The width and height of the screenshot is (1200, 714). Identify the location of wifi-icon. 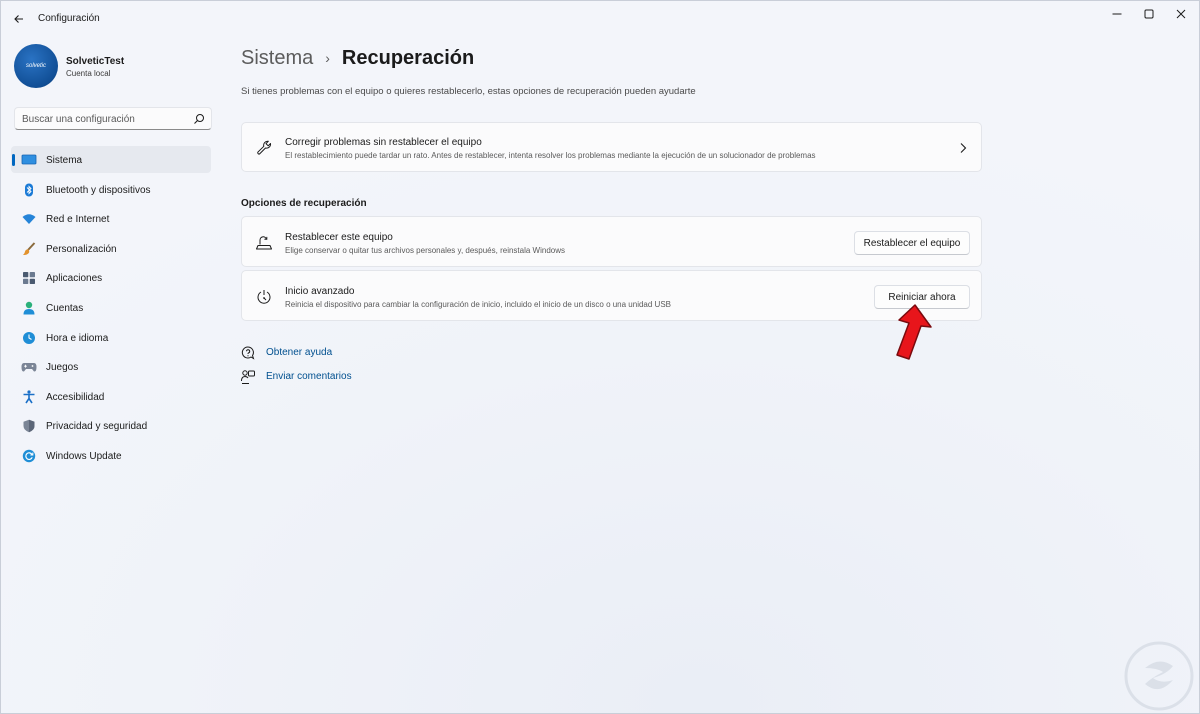
(29, 219).